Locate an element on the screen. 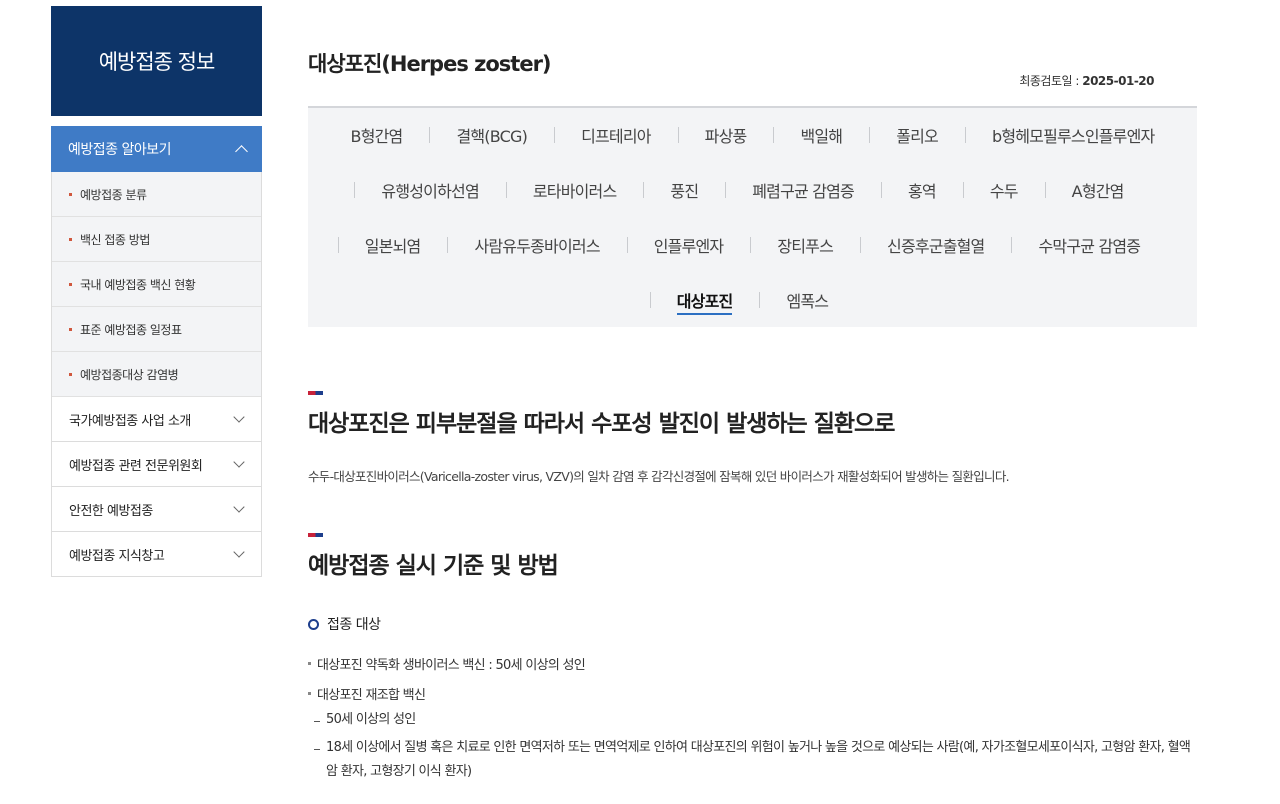 This screenshot has height=804, width=1280. review-label: 최종검토일 : is located at coordinates (1049, 81).